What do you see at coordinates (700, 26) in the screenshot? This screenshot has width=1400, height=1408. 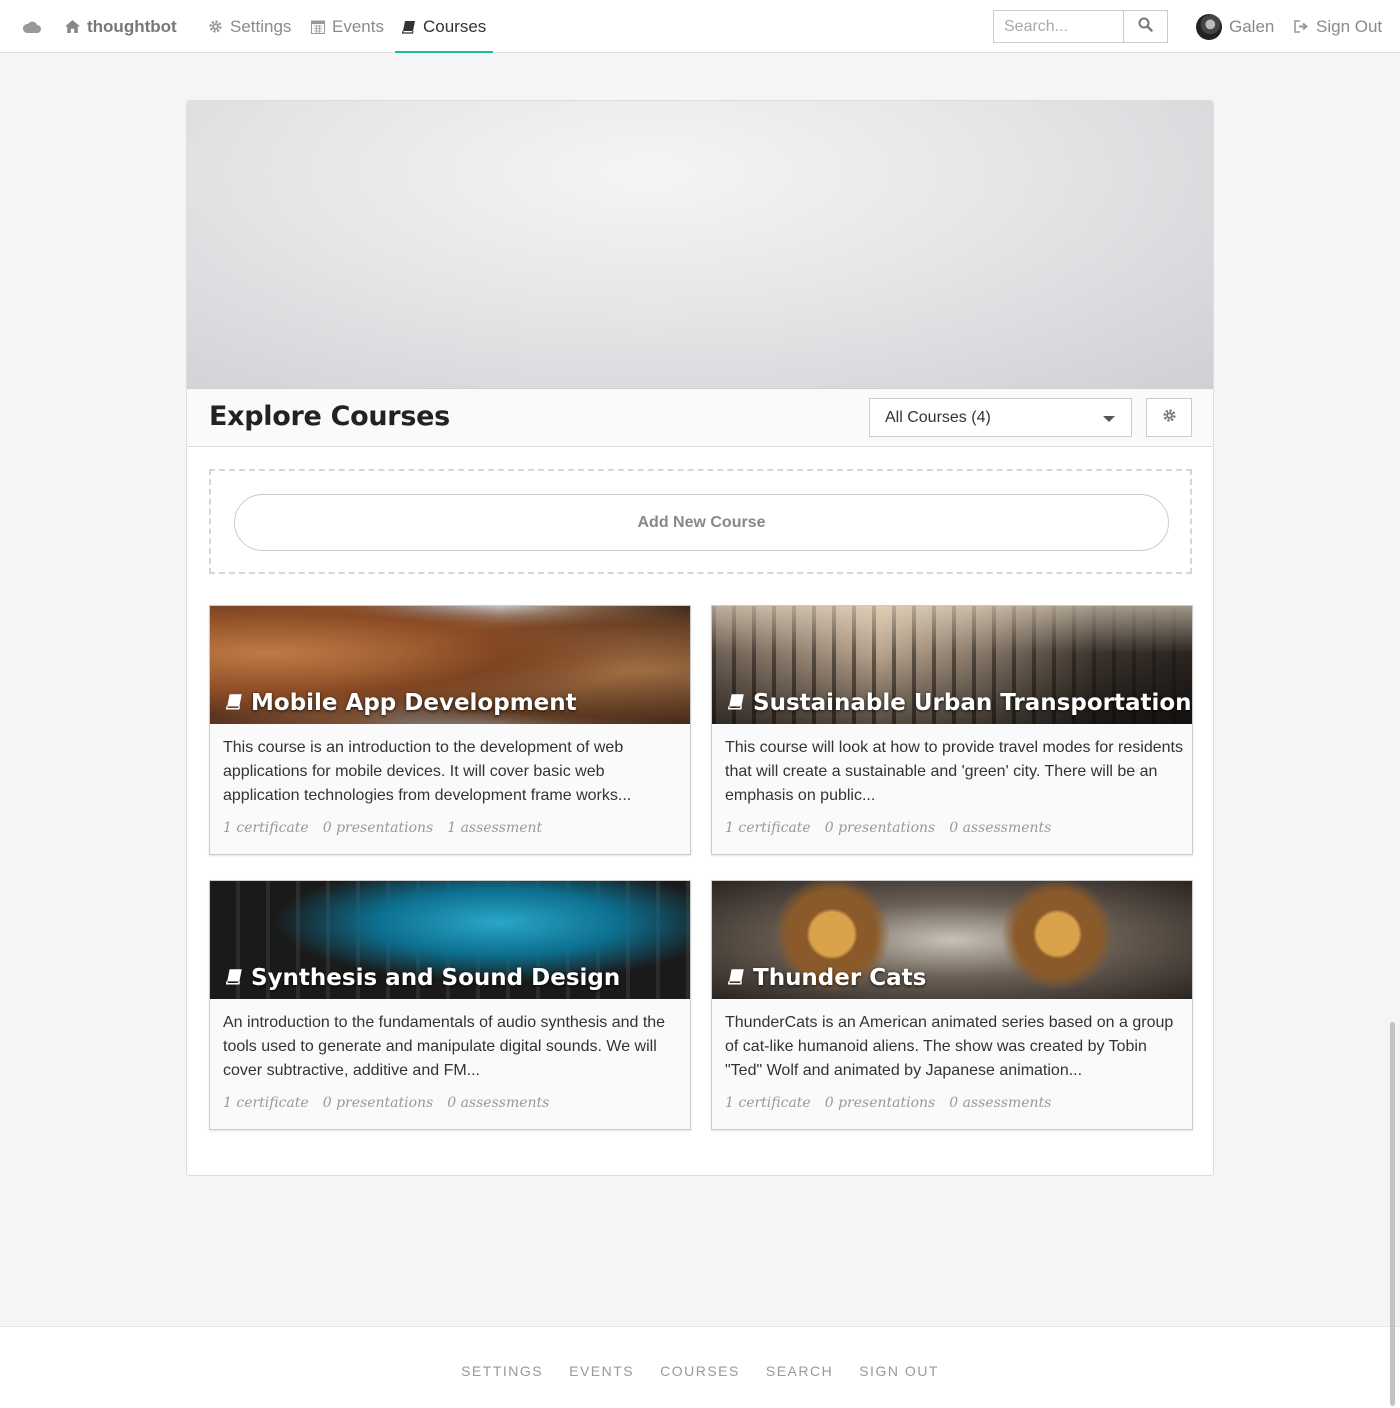 I see `top-navbar: thoughtbot Settings Events Courses Galen` at bounding box center [700, 26].